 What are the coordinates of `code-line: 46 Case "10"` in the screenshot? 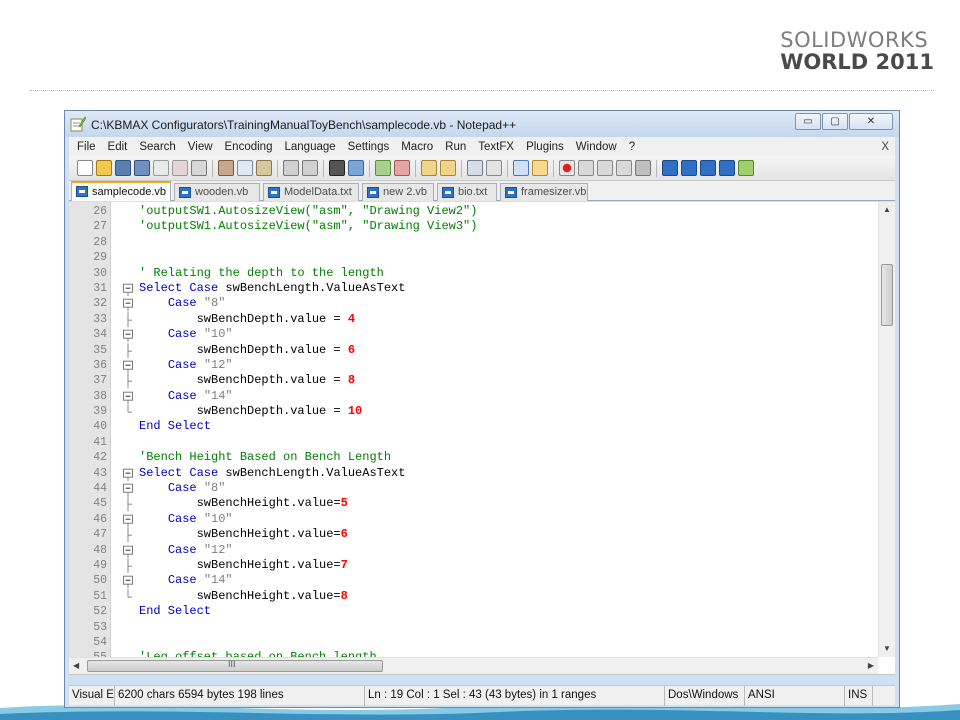 It's located at (461, 520).